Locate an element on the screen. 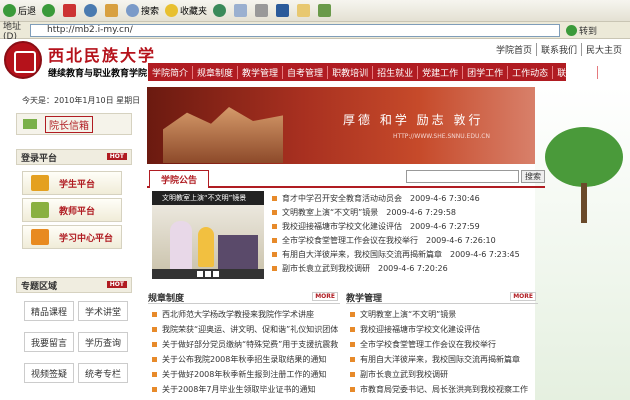 This screenshot has height=400, width=630. site-search-button: 搜索 is located at coordinates (533, 176).